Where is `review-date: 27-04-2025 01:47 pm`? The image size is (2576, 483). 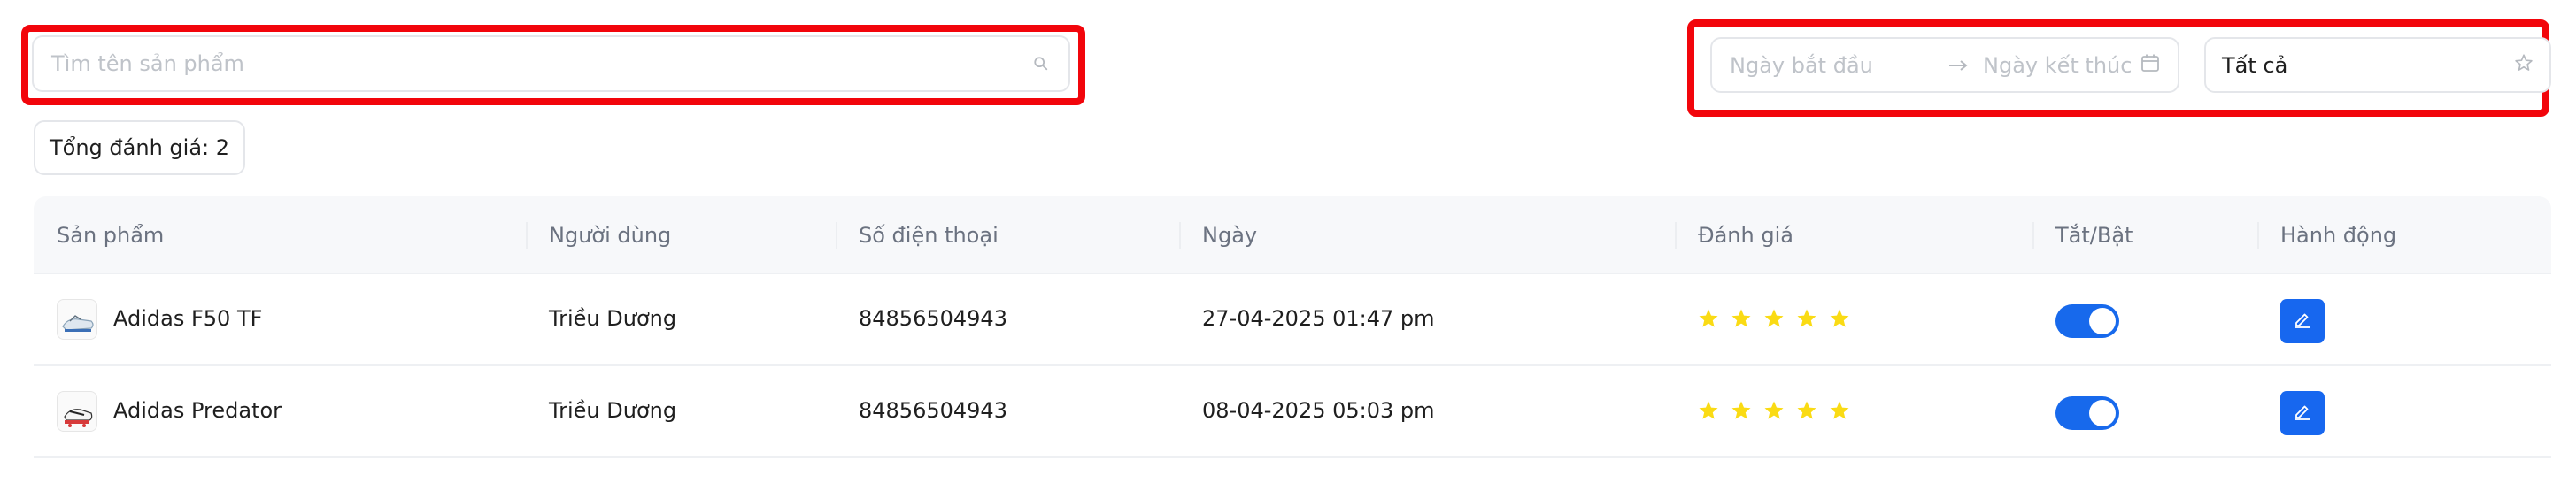
review-date: 27-04-2025 01:47 pm is located at coordinates (1318, 318).